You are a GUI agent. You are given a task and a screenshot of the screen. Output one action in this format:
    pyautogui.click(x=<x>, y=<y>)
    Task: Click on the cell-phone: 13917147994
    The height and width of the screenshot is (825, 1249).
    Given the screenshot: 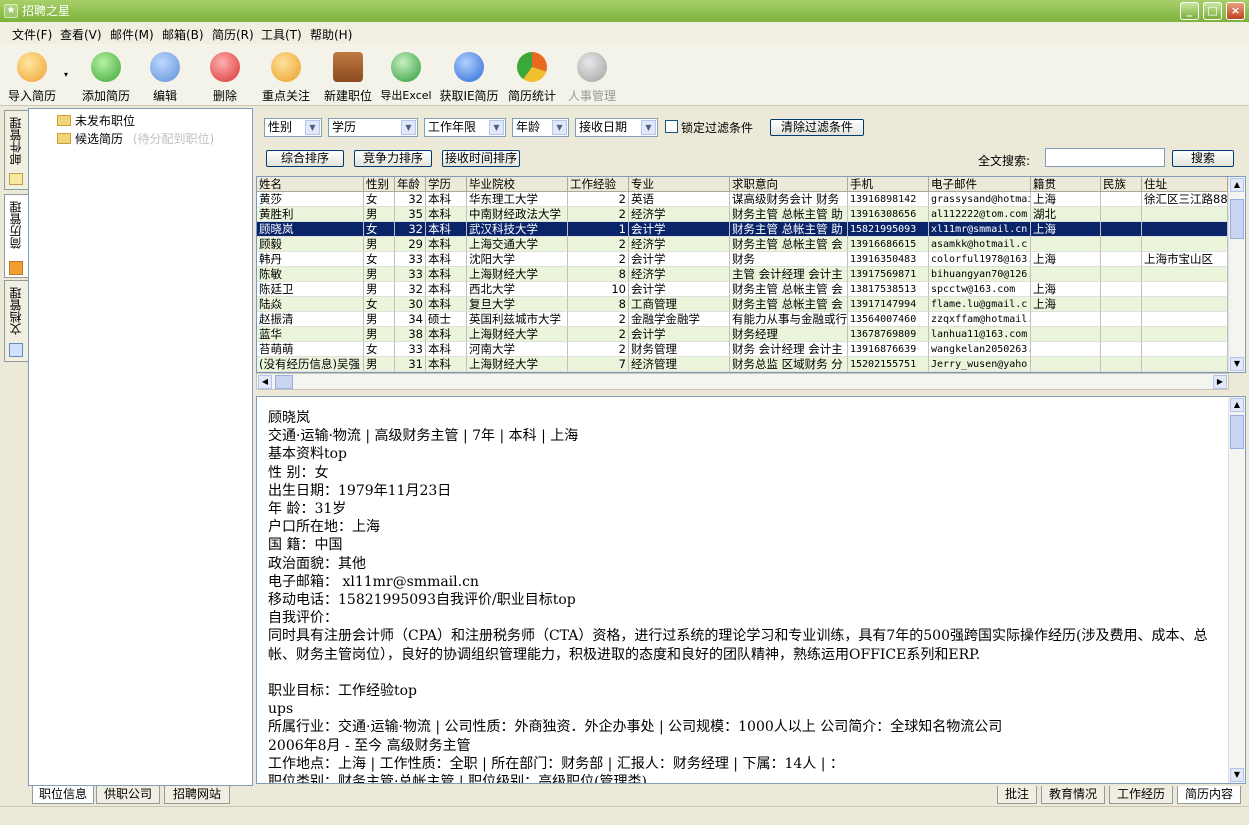 What is the action you would take?
    pyautogui.click(x=888, y=304)
    